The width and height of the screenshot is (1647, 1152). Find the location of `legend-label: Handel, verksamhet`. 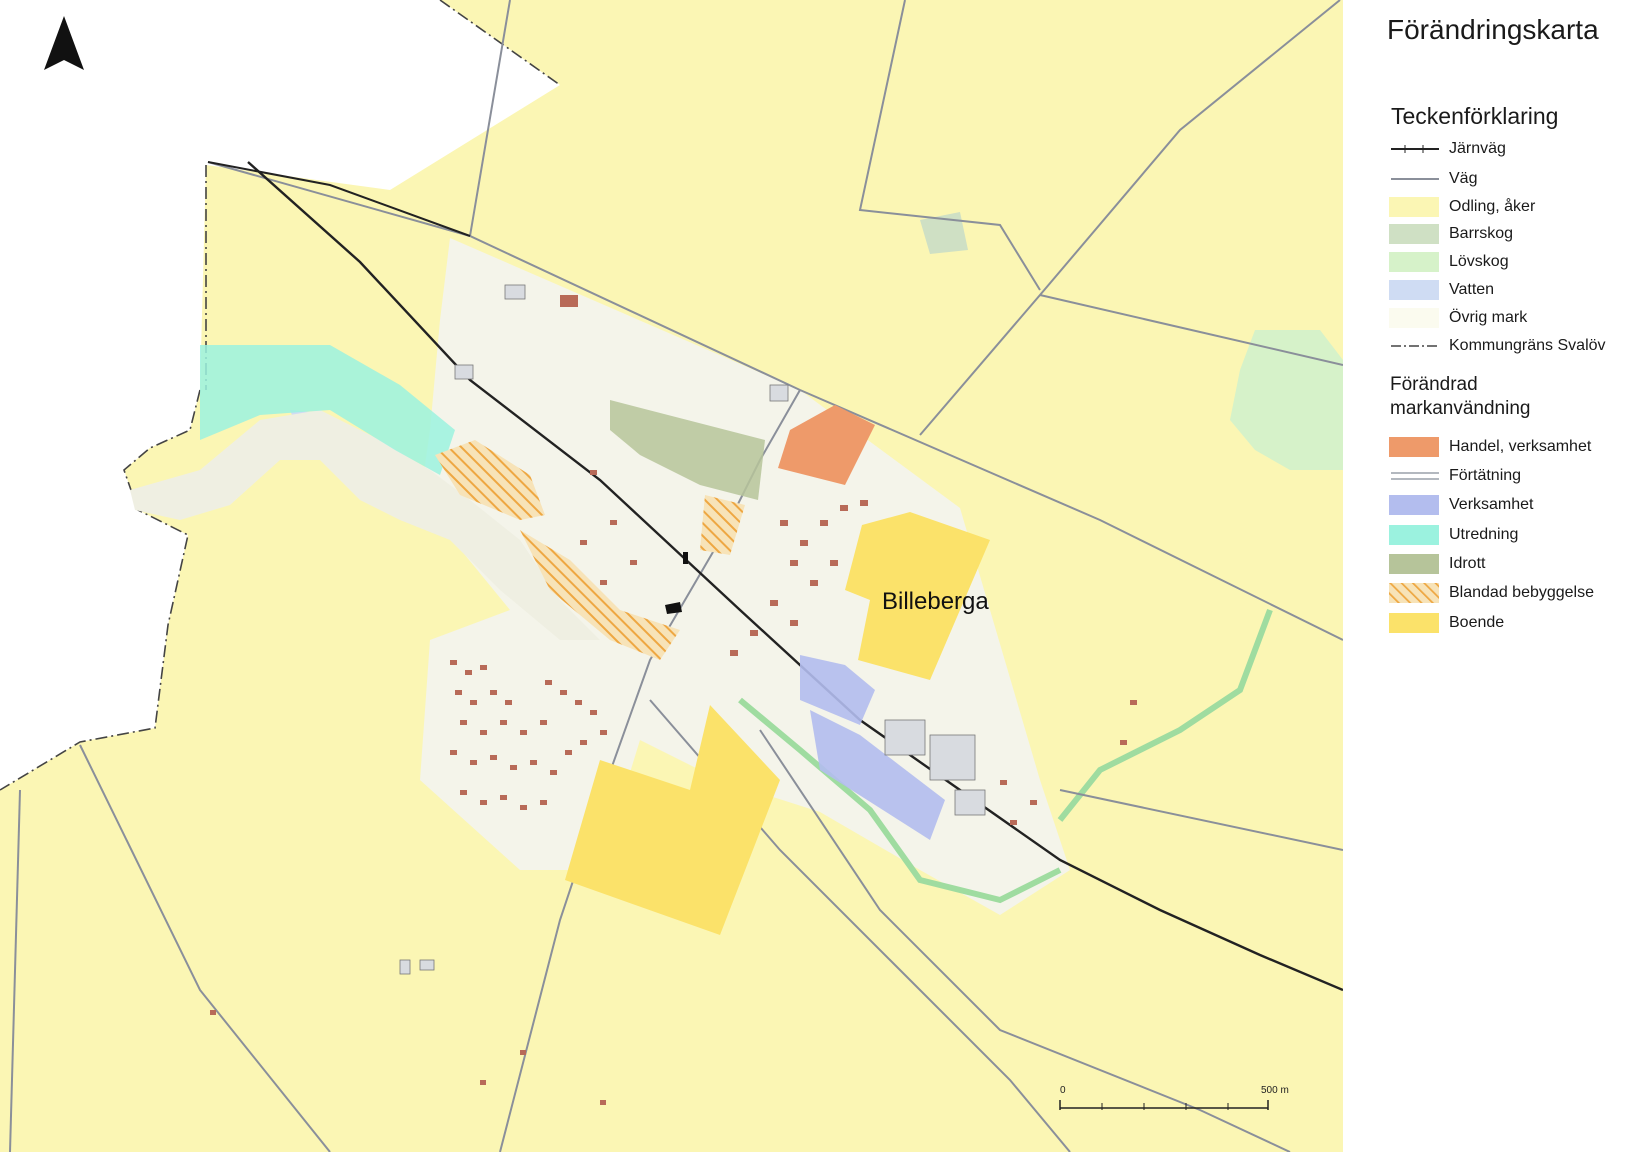

legend-label: Handel, verksamhet is located at coordinates (1520, 446).